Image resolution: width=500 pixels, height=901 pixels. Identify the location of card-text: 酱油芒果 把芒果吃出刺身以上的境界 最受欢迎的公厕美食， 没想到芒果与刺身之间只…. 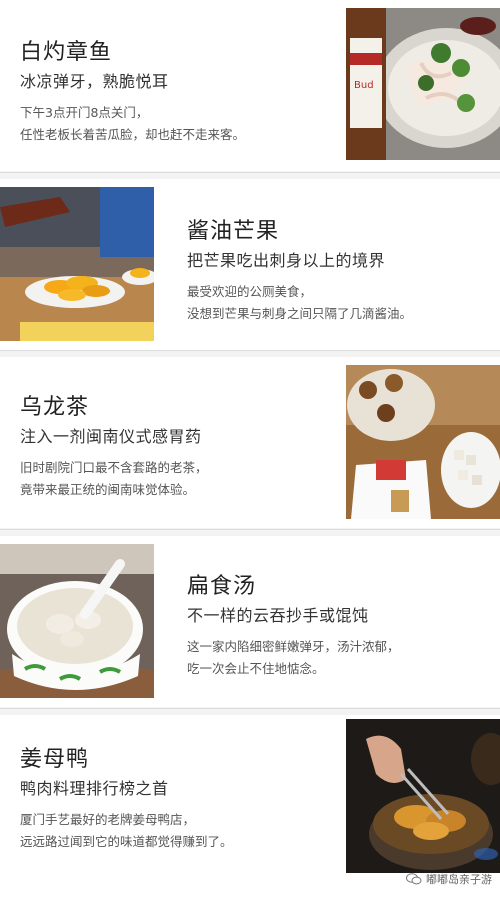
(299, 272).